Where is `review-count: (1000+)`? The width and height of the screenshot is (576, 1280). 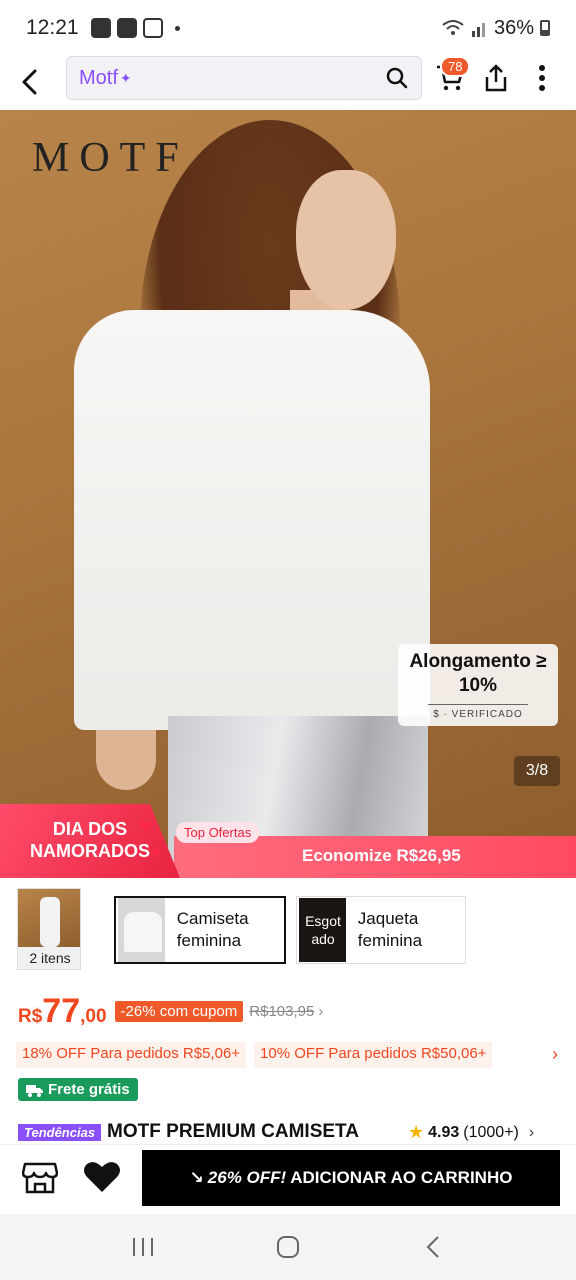 review-count: (1000+) is located at coordinates (491, 1132).